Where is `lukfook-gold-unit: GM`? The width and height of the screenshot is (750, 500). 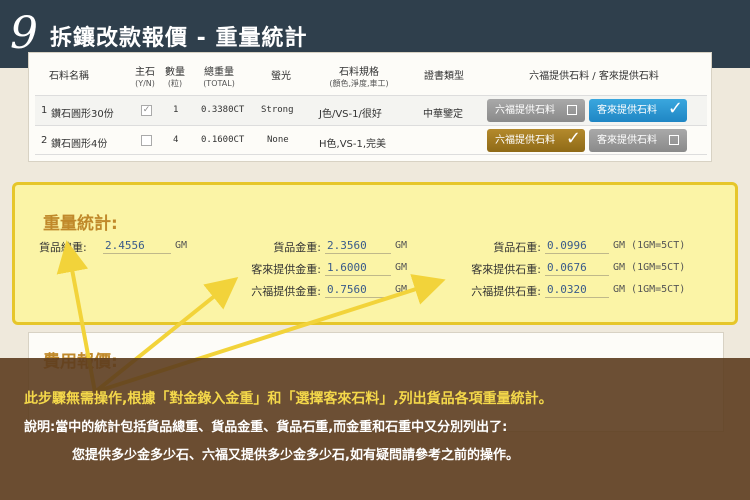 lukfook-gold-unit: GM is located at coordinates (401, 289).